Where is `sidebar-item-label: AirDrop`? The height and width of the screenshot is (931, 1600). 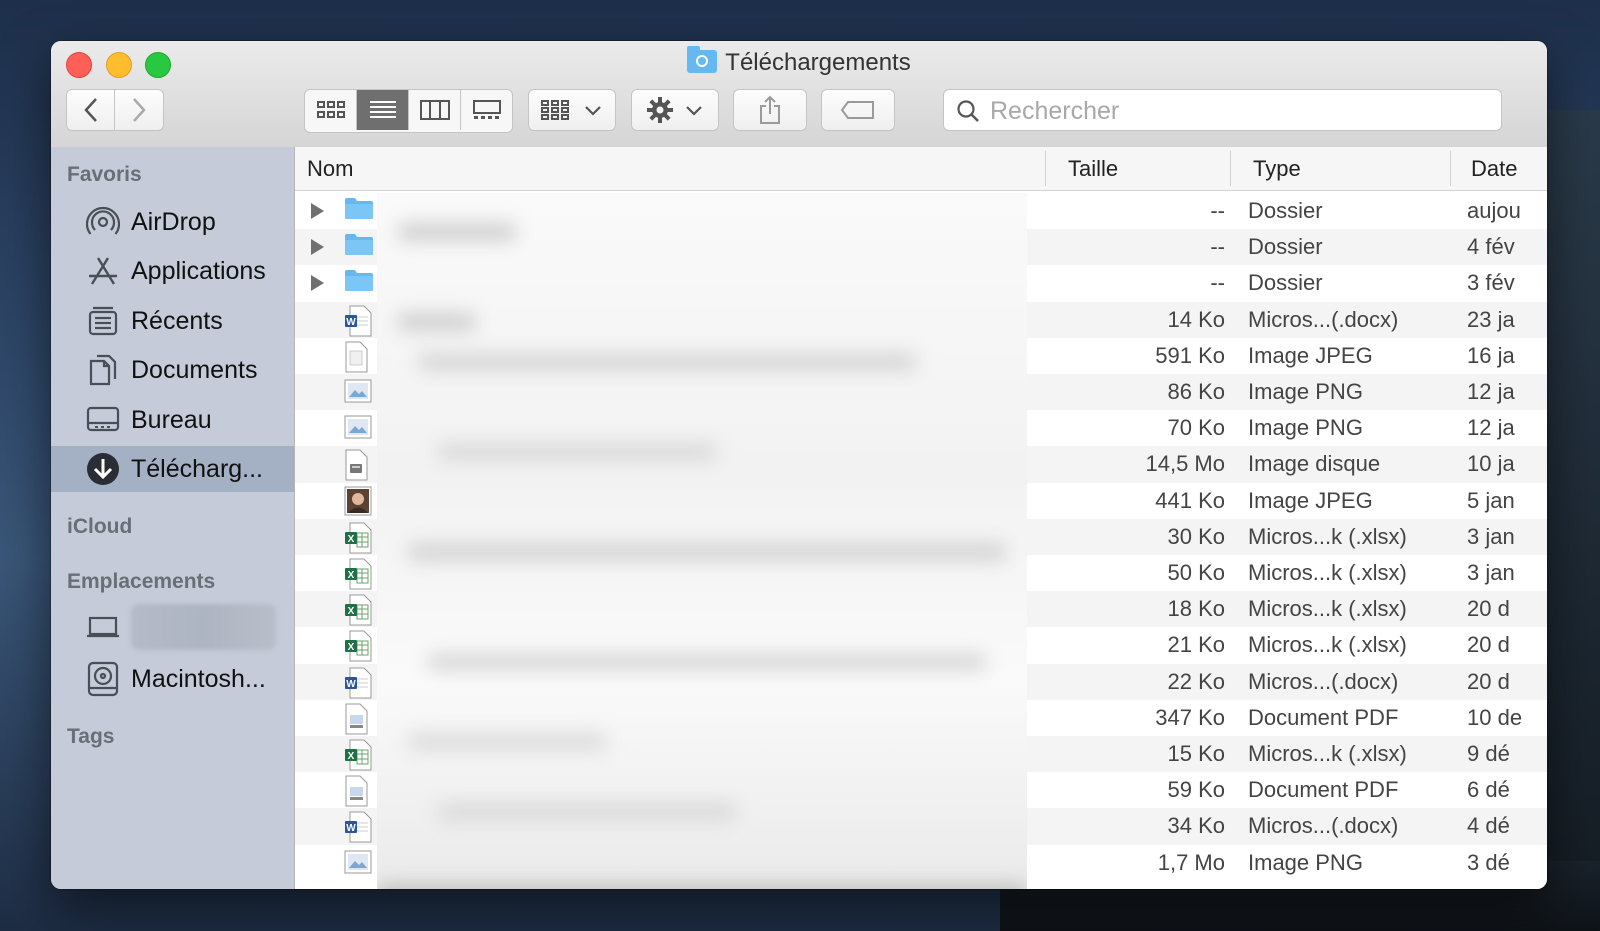
sidebar-item-label: AirDrop is located at coordinates (173, 221).